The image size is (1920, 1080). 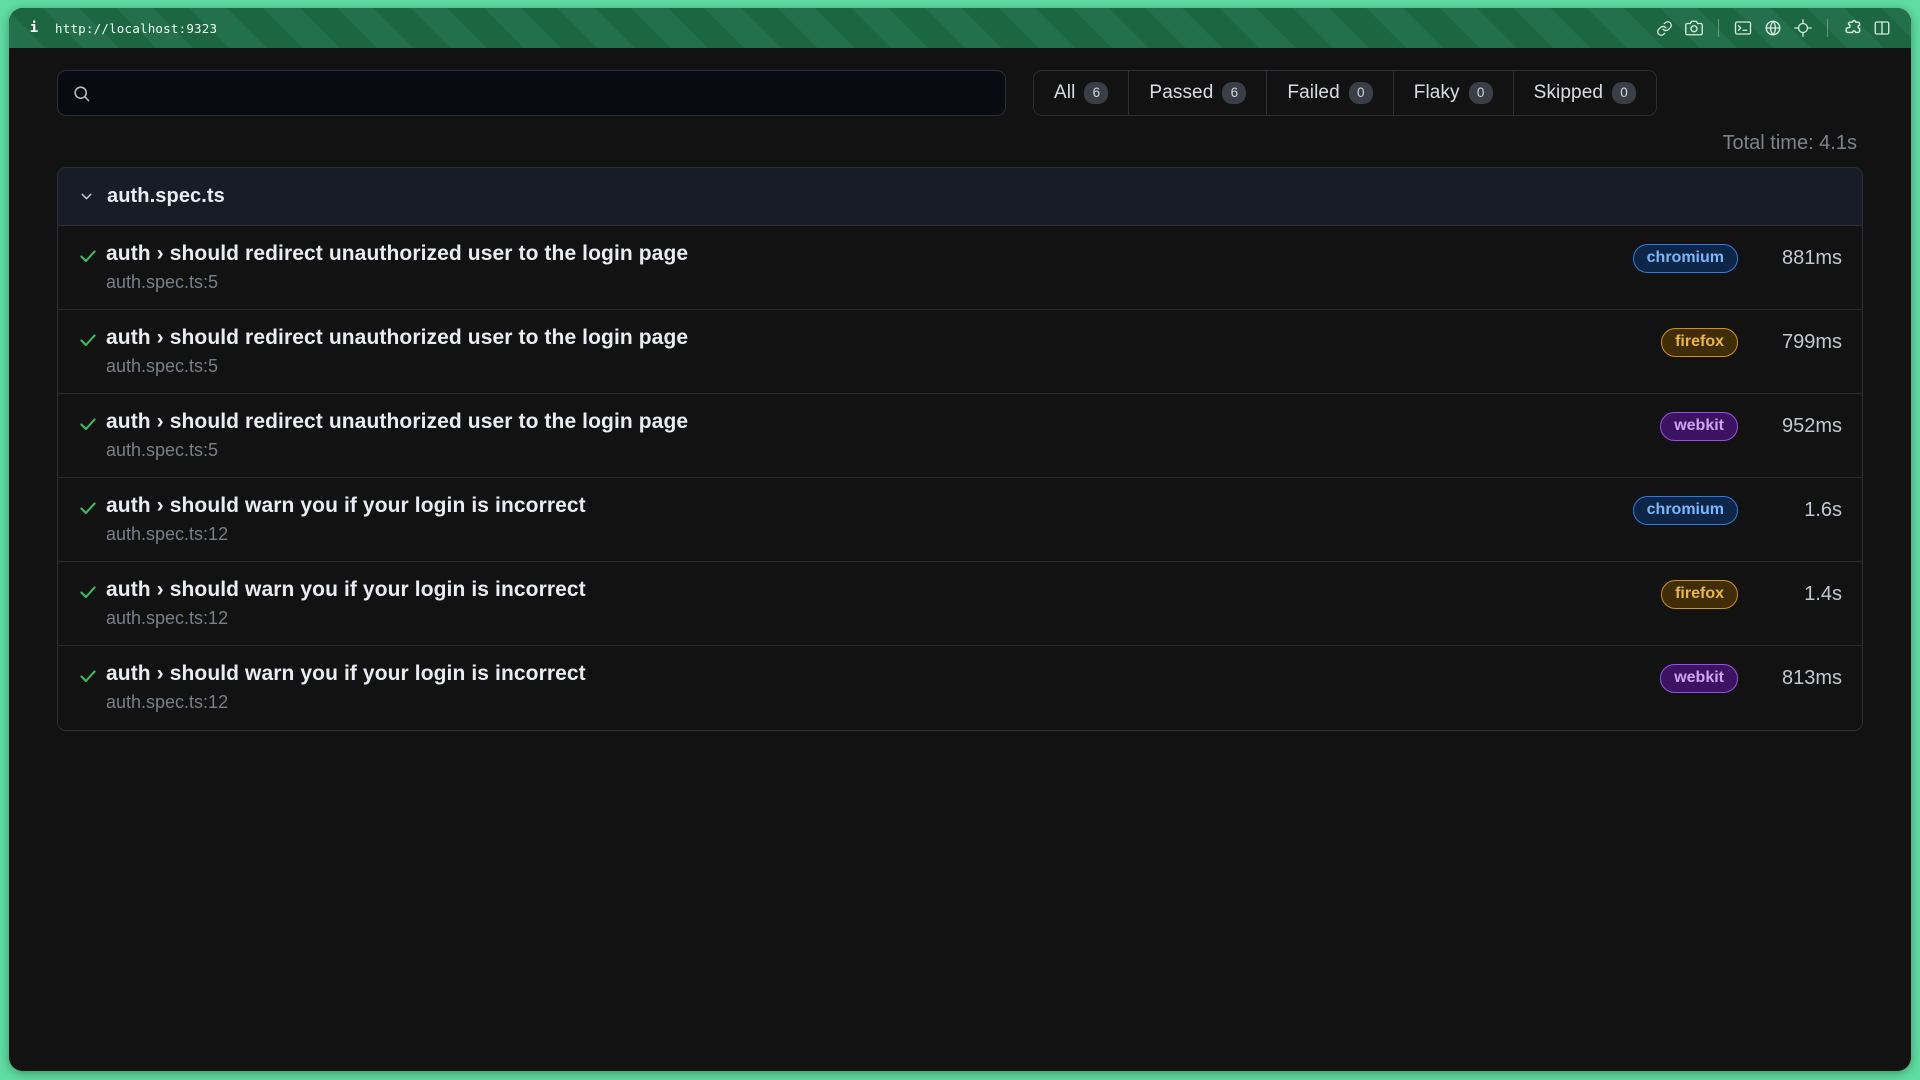 I want to click on tab-all-label: All, so click(x=1065, y=92).